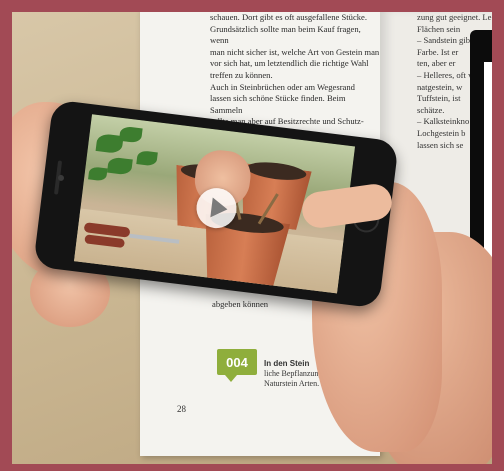  Describe the element at coordinates (488, 160) in the screenshot. I see `white-panel-inner` at that location.